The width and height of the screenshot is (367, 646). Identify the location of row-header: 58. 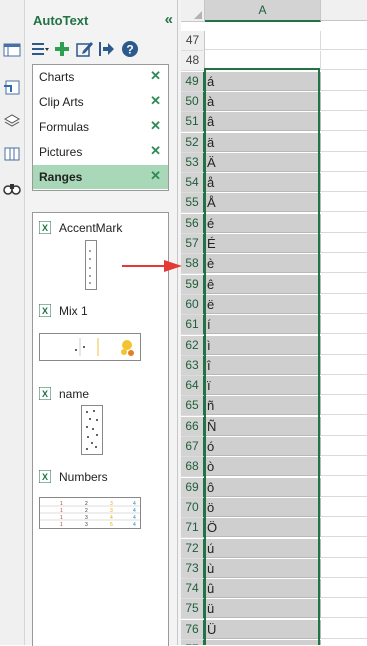
(193, 264).